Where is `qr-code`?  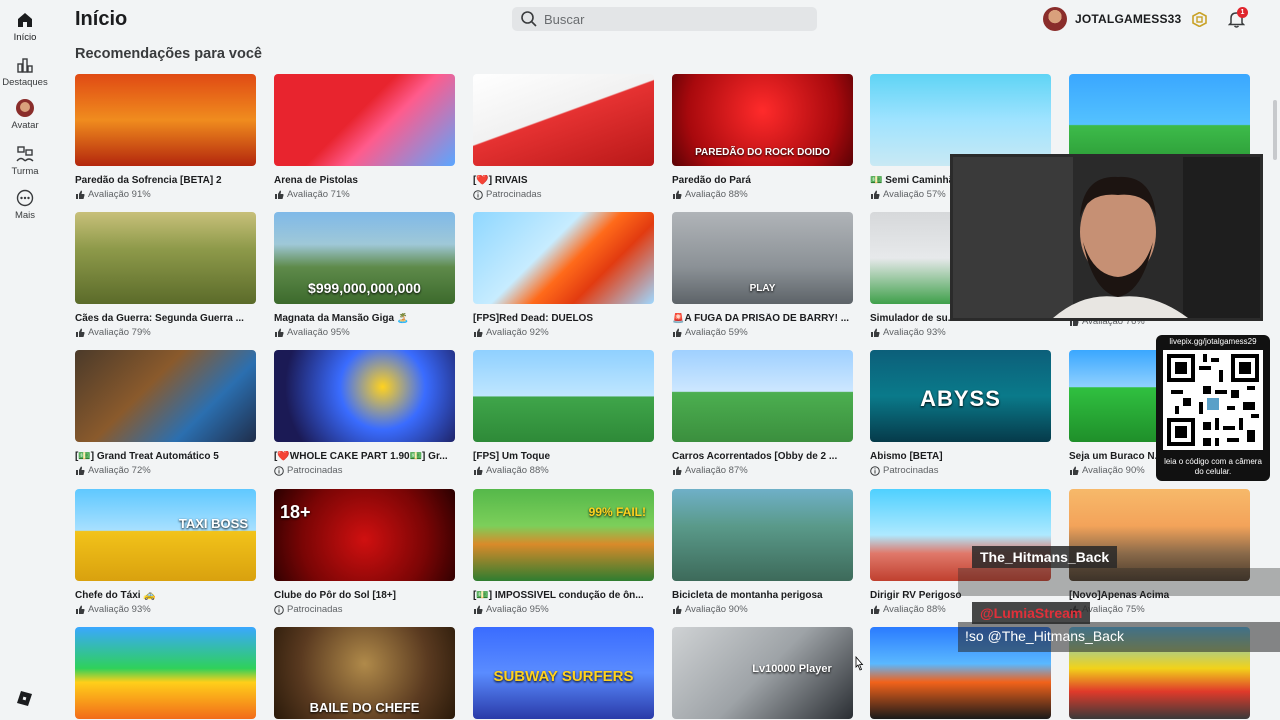 qr-code is located at coordinates (1213, 400).